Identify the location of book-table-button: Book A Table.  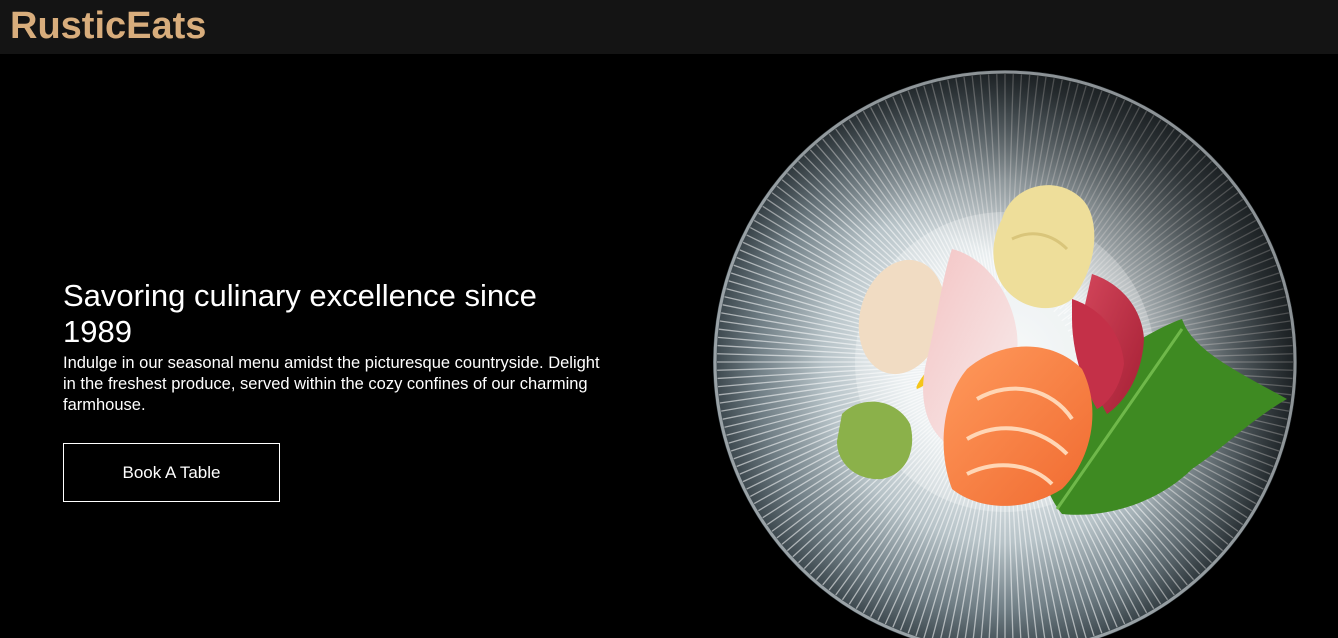
(171, 472).